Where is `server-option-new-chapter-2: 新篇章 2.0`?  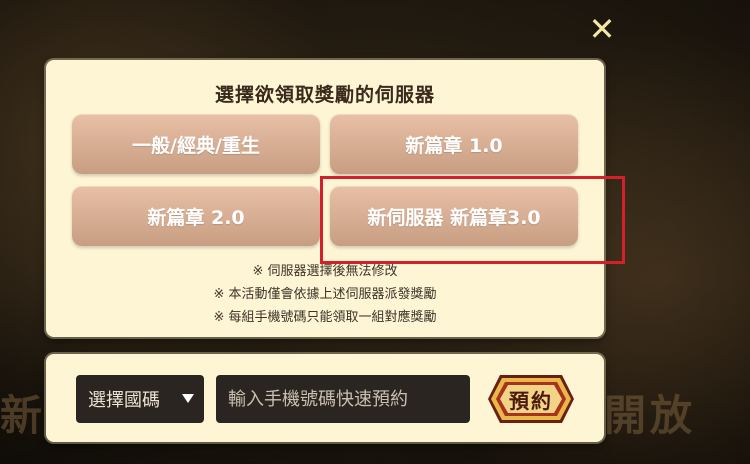
server-option-new-chapter-2: 新篇章 2.0 is located at coordinates (196, 216).